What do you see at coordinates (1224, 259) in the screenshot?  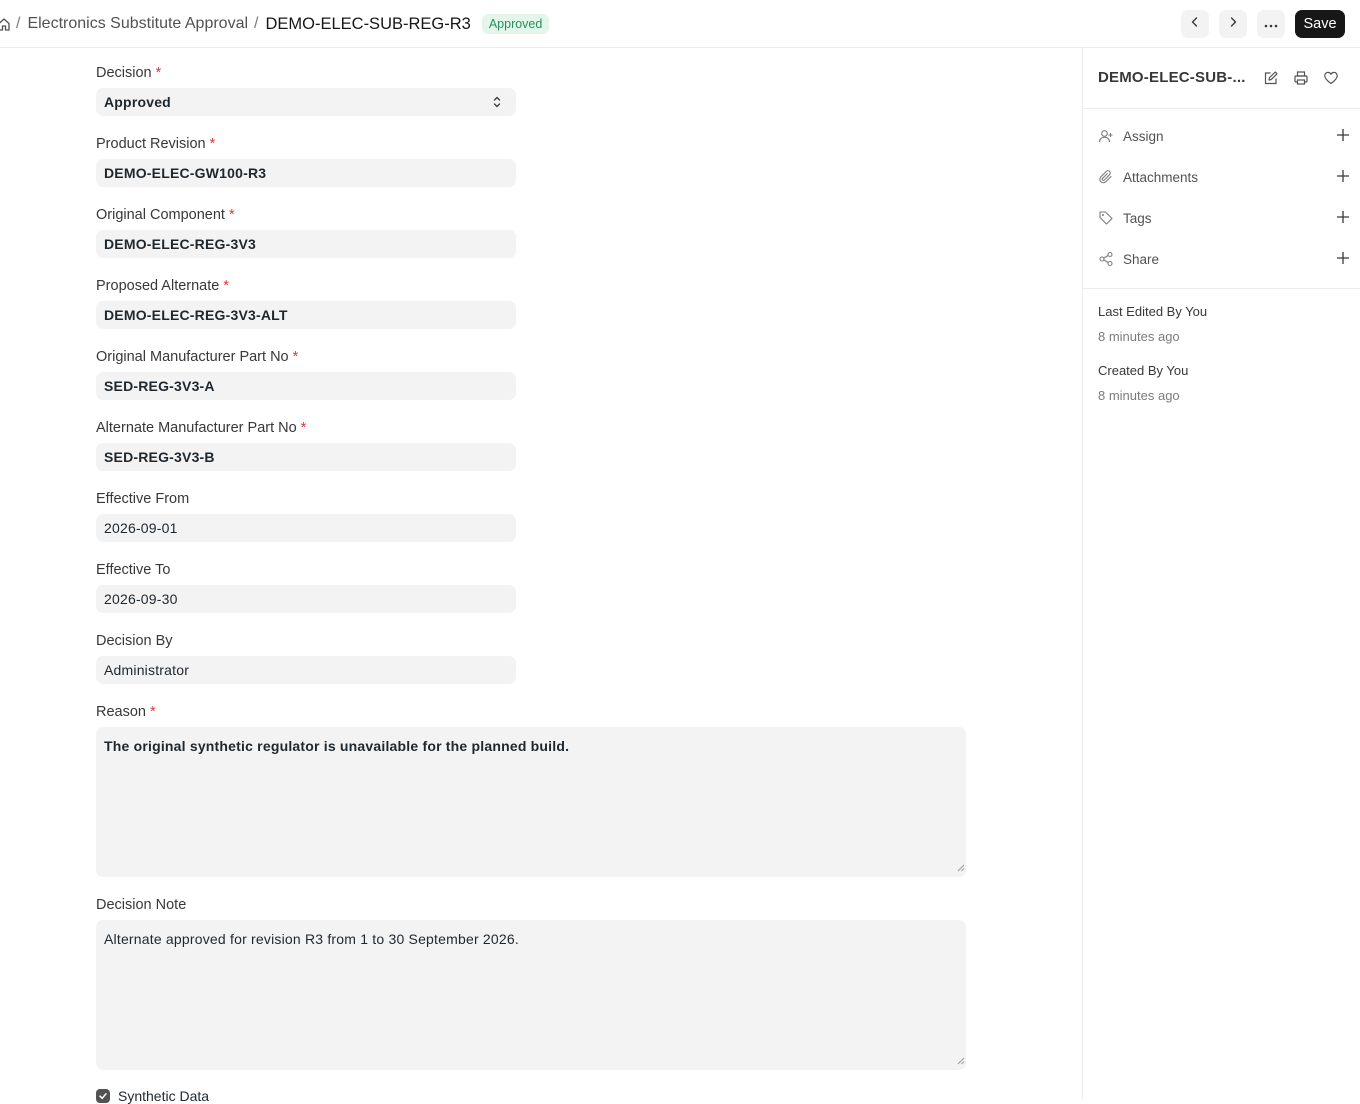 I see `sidebar-item-share: Share` at bounding box center [1224, 259].